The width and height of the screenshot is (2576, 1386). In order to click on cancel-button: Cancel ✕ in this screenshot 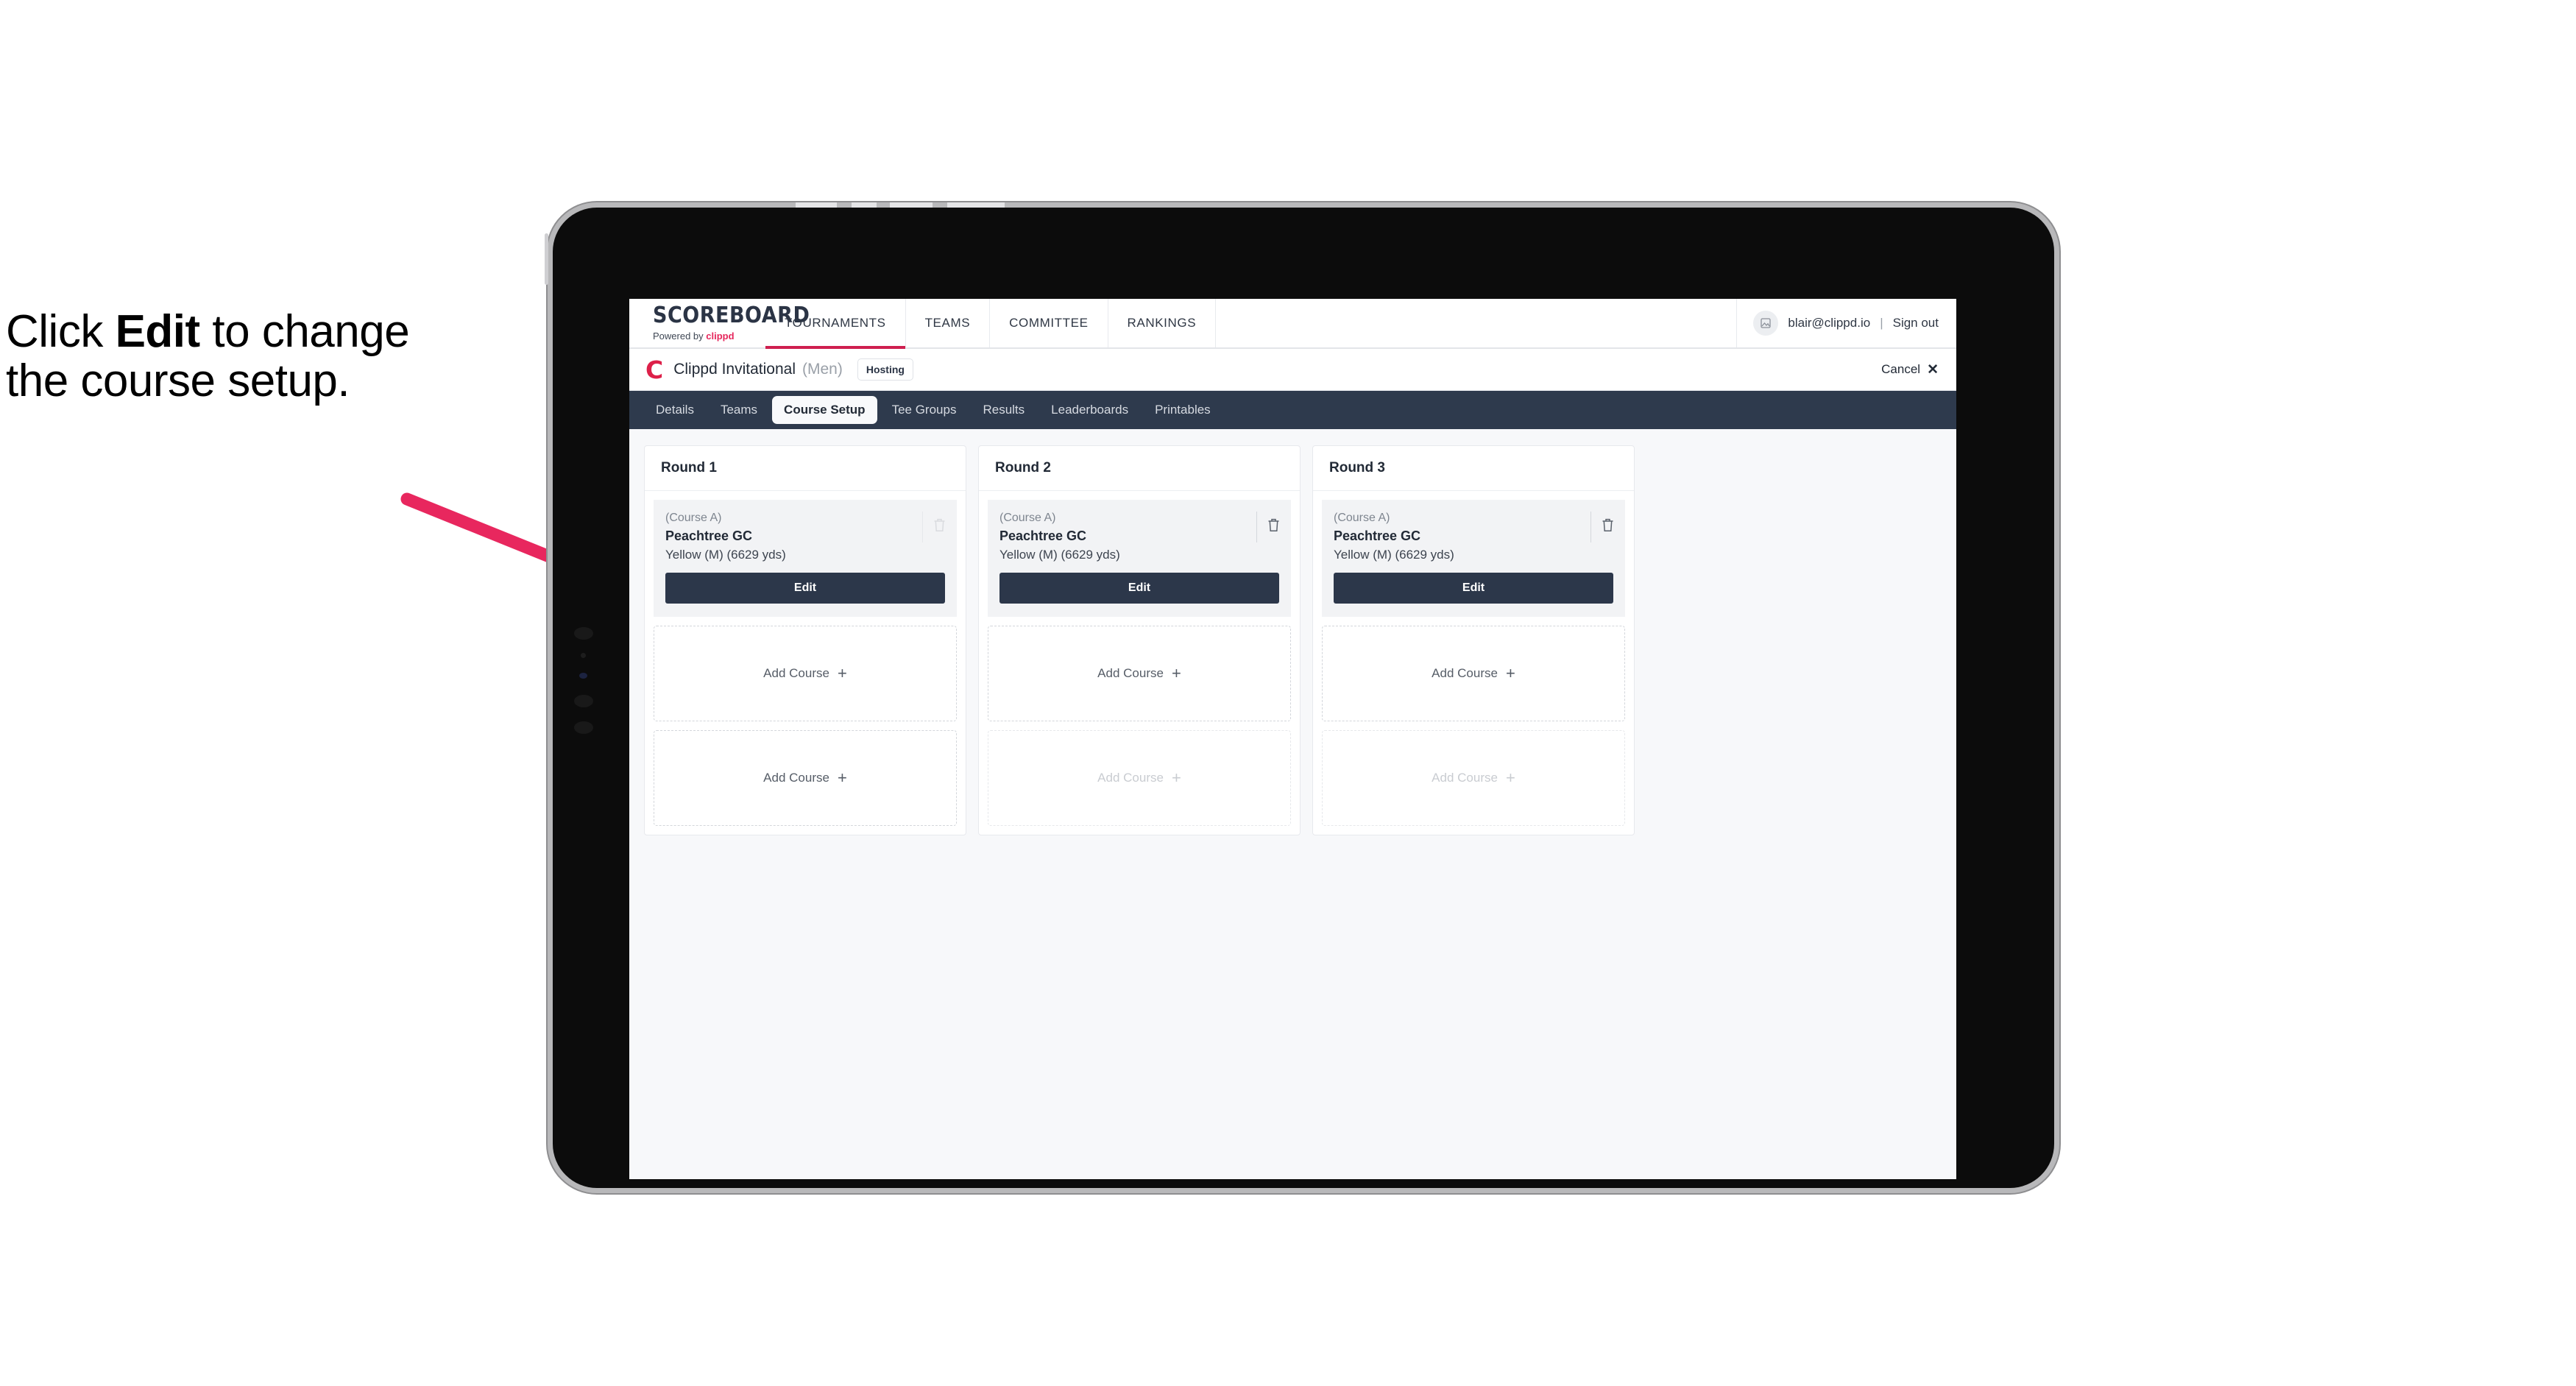, I will do `click(1910, 369)`.